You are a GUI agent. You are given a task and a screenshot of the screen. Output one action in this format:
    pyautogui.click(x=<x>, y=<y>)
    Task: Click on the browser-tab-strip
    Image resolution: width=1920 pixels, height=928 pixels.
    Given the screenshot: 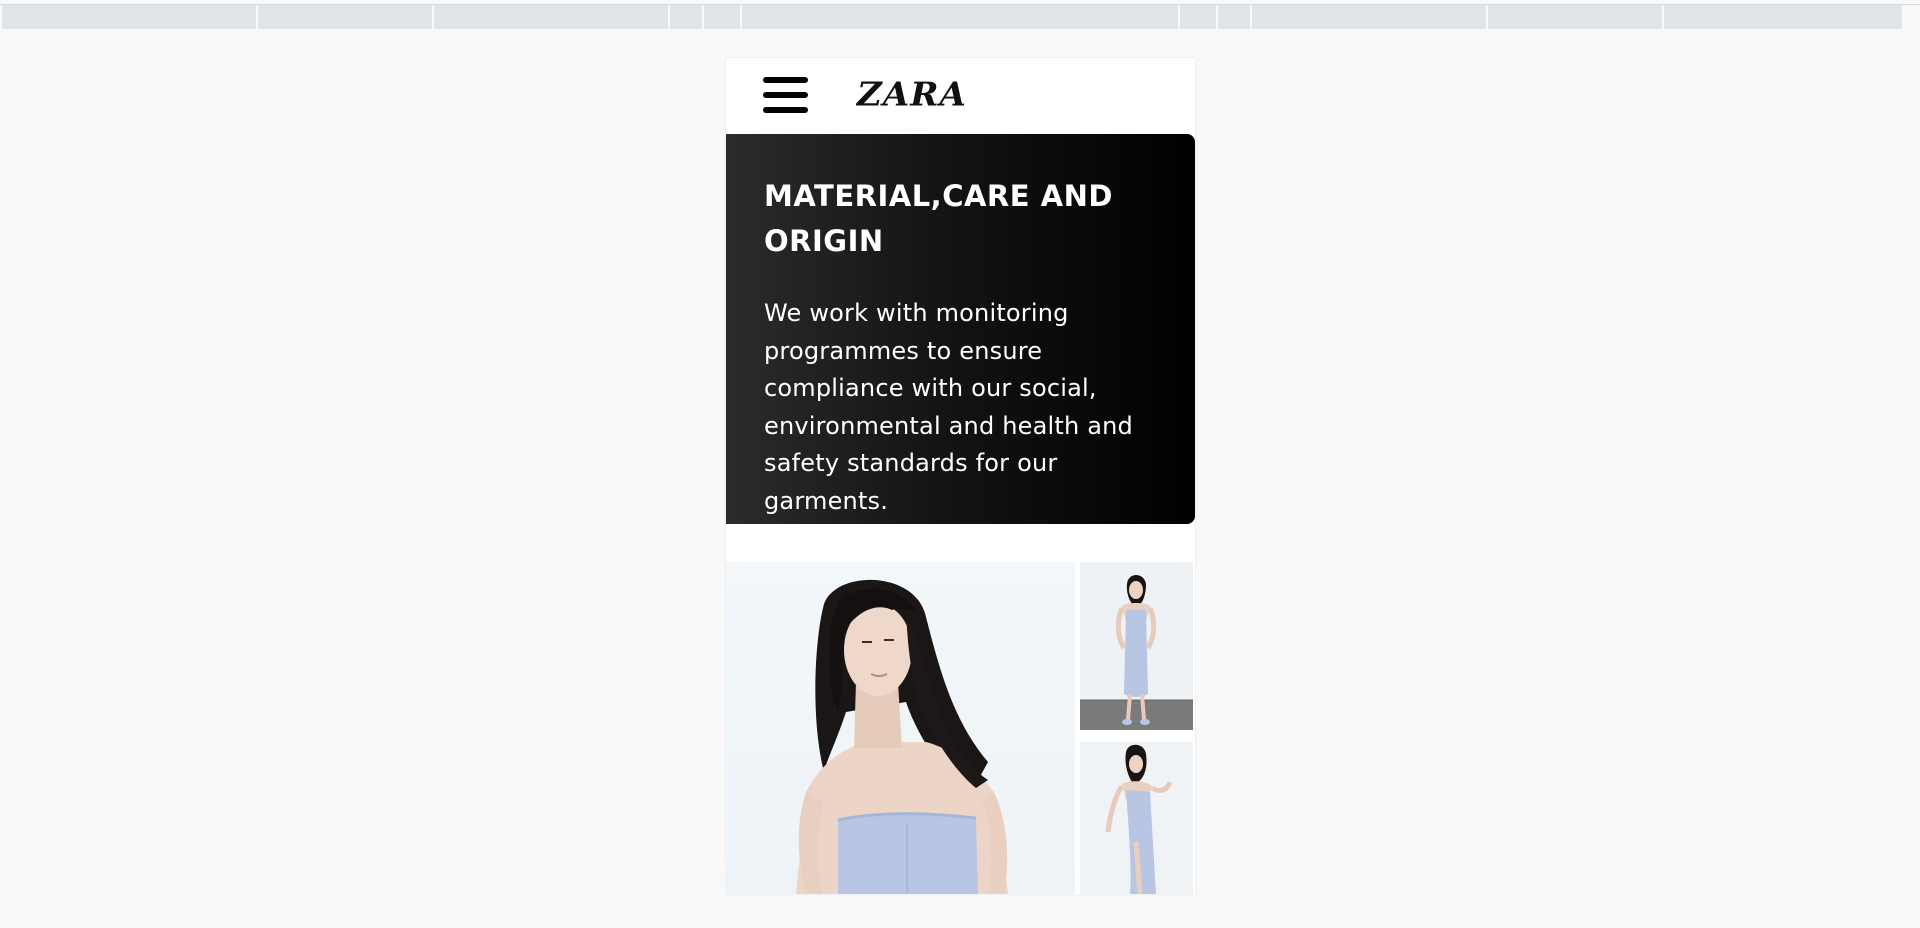 What is the action you would take?
    pyautogui.click(x=960, y=16)
    